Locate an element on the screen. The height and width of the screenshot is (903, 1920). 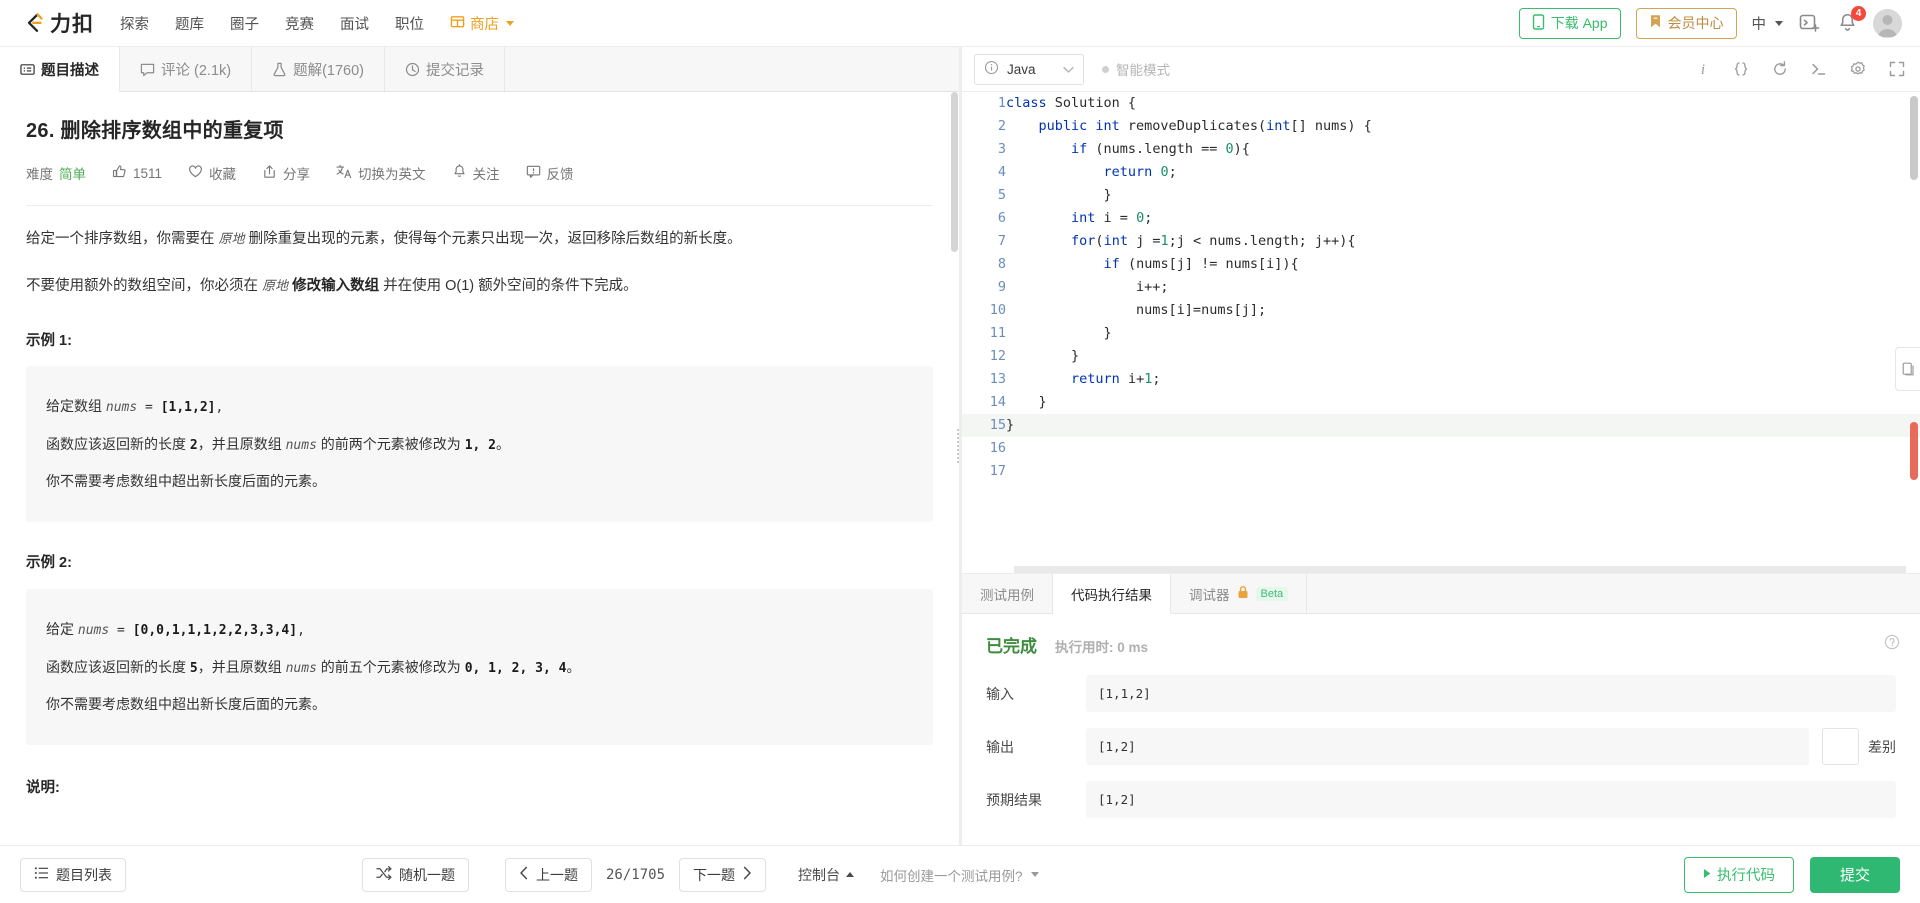
settings-icon is located at coordinates (1858, 69).